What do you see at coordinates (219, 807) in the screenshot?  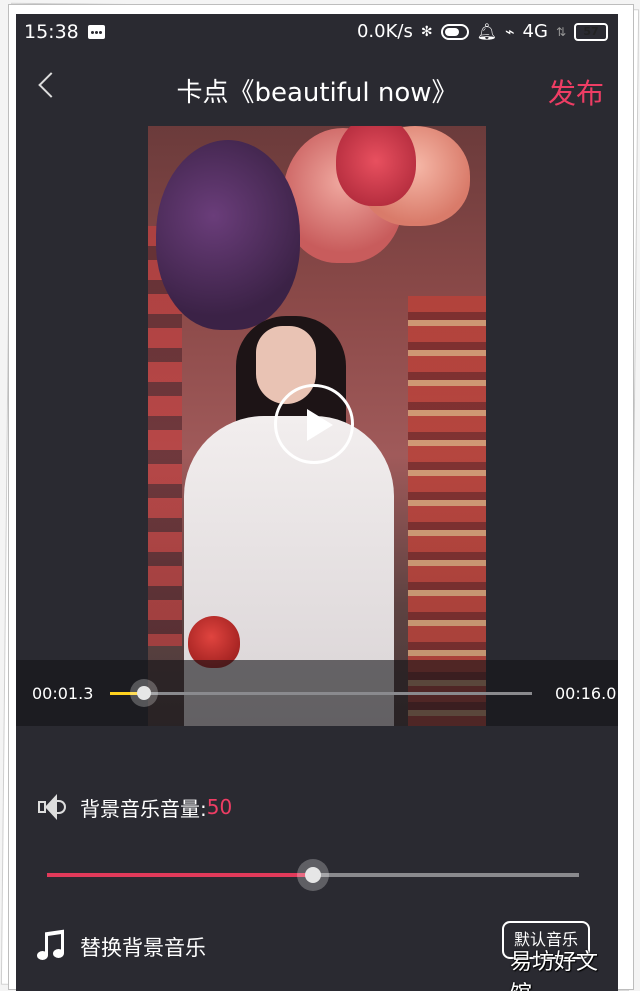 I see `volume-value: 50` at bounding box center [219, 807].